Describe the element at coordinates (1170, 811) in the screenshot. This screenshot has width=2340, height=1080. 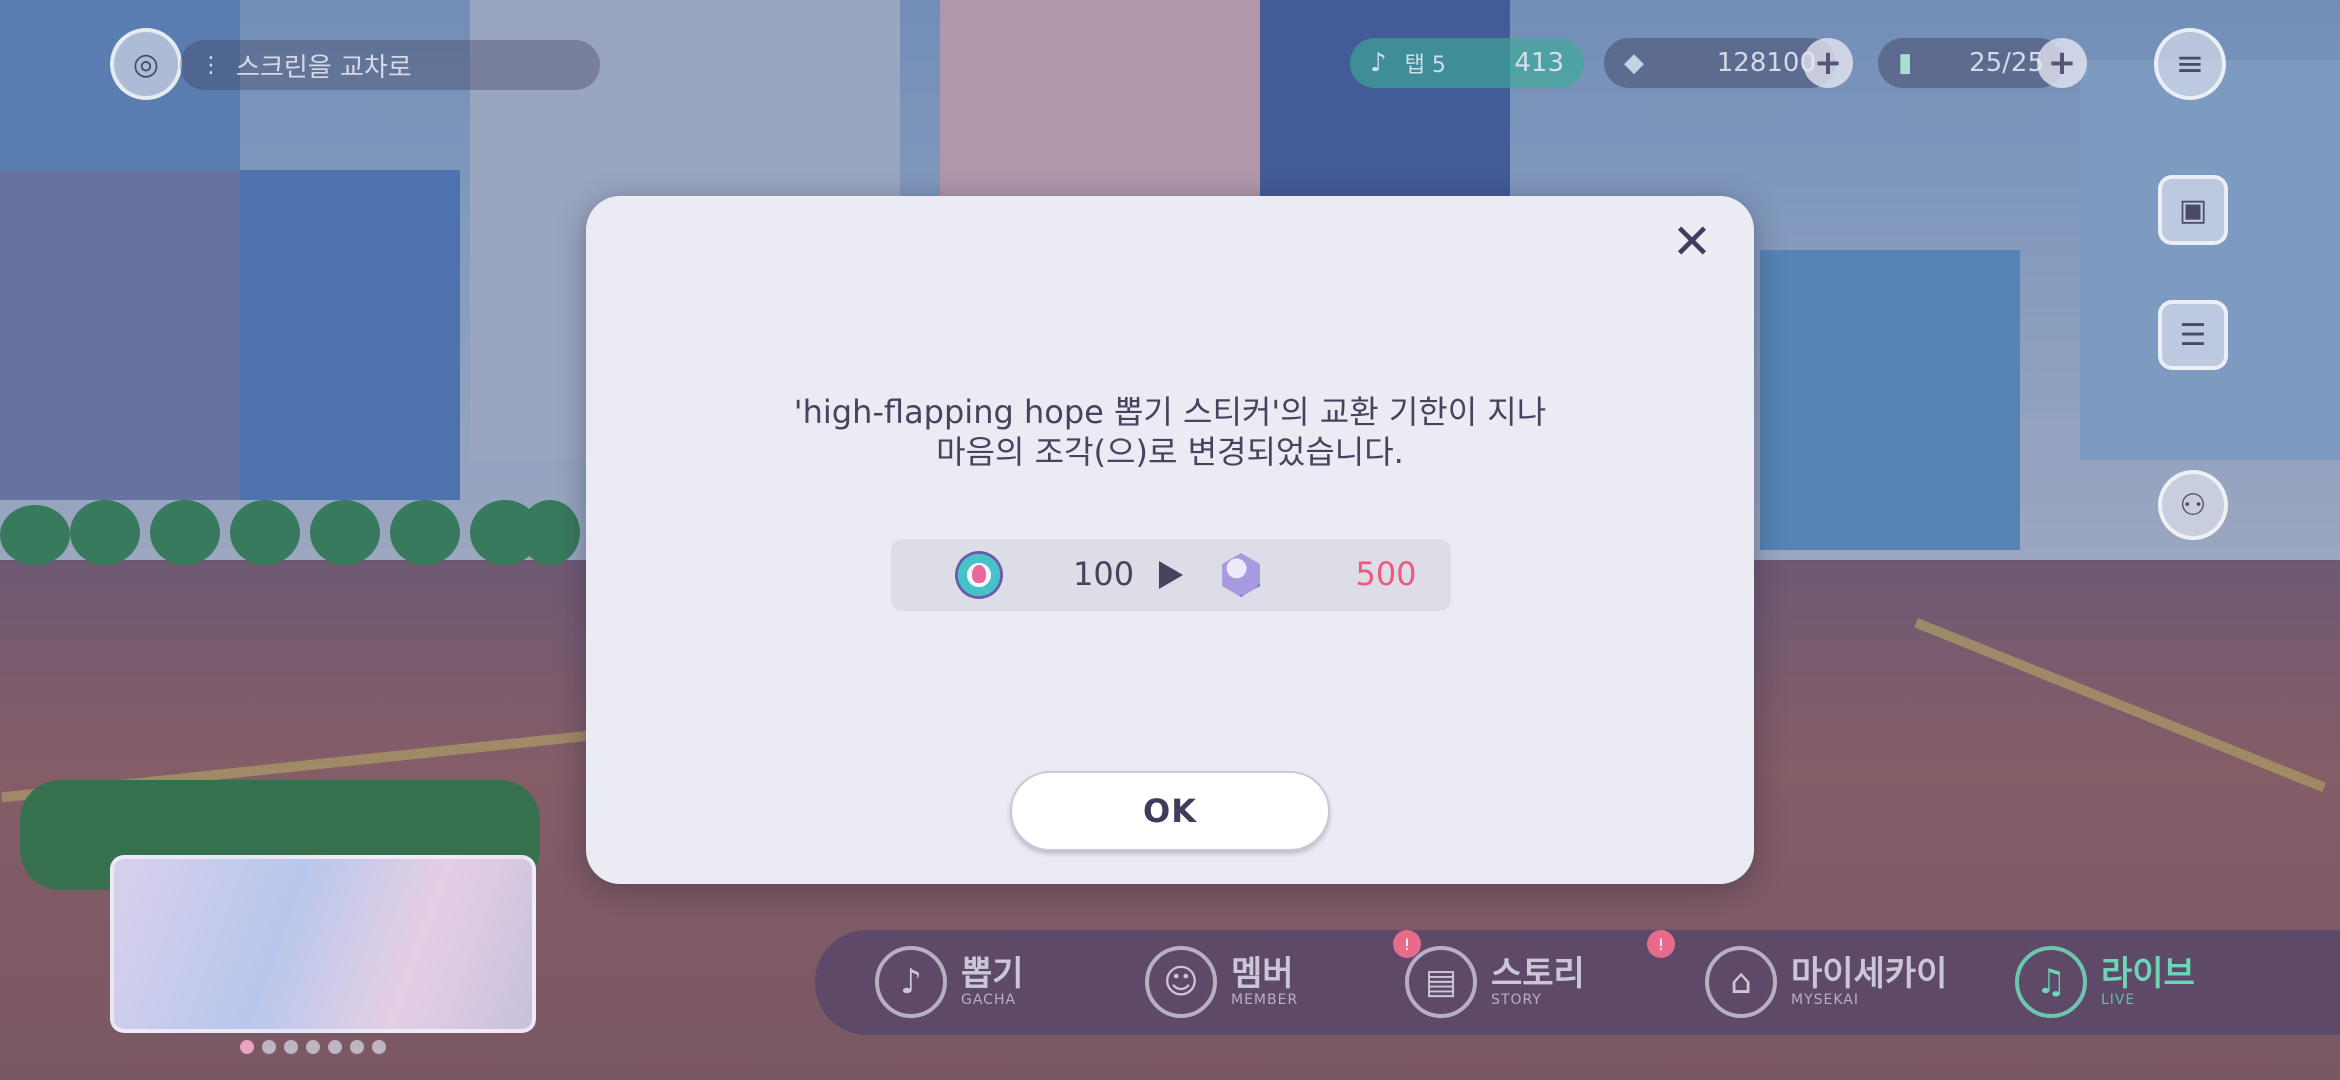
I see `ok-button: OK` at that location.